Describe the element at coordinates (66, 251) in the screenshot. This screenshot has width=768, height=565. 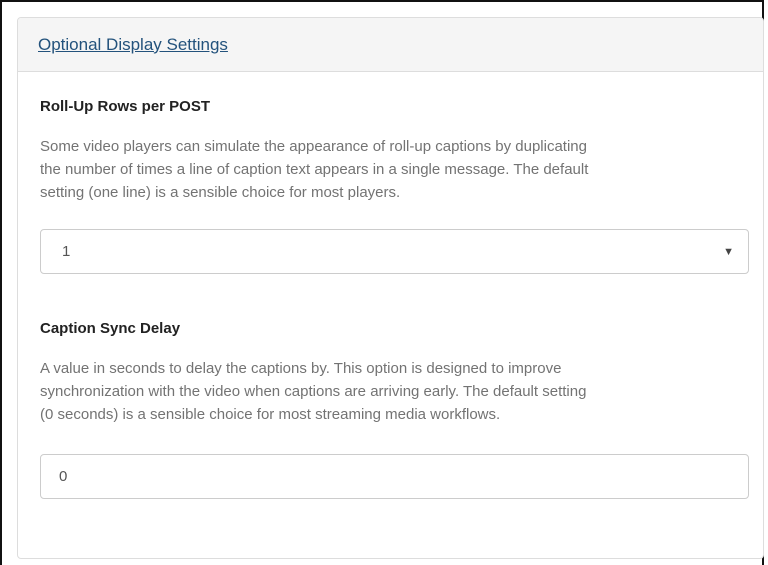
I see `roll-up-rows-selected-value: 1` at that location.